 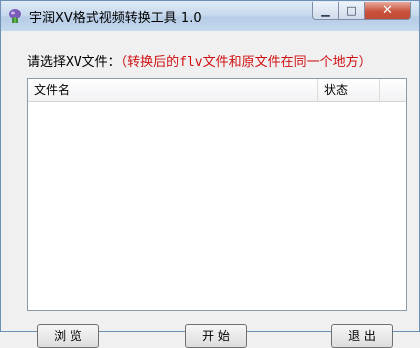 What do you see at coordinates (173, 90) in the screenshot?
I see `column-header-filename: 文件名` at bounding box center [173, 90].